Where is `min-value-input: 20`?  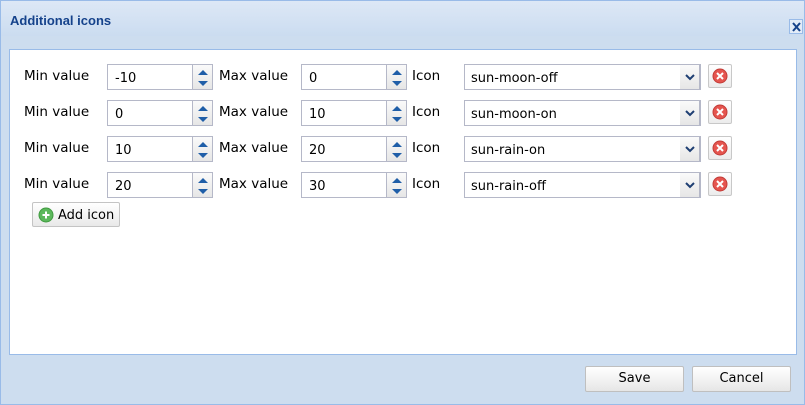
min-value-input: 20 is located at coordinates (150, 185).